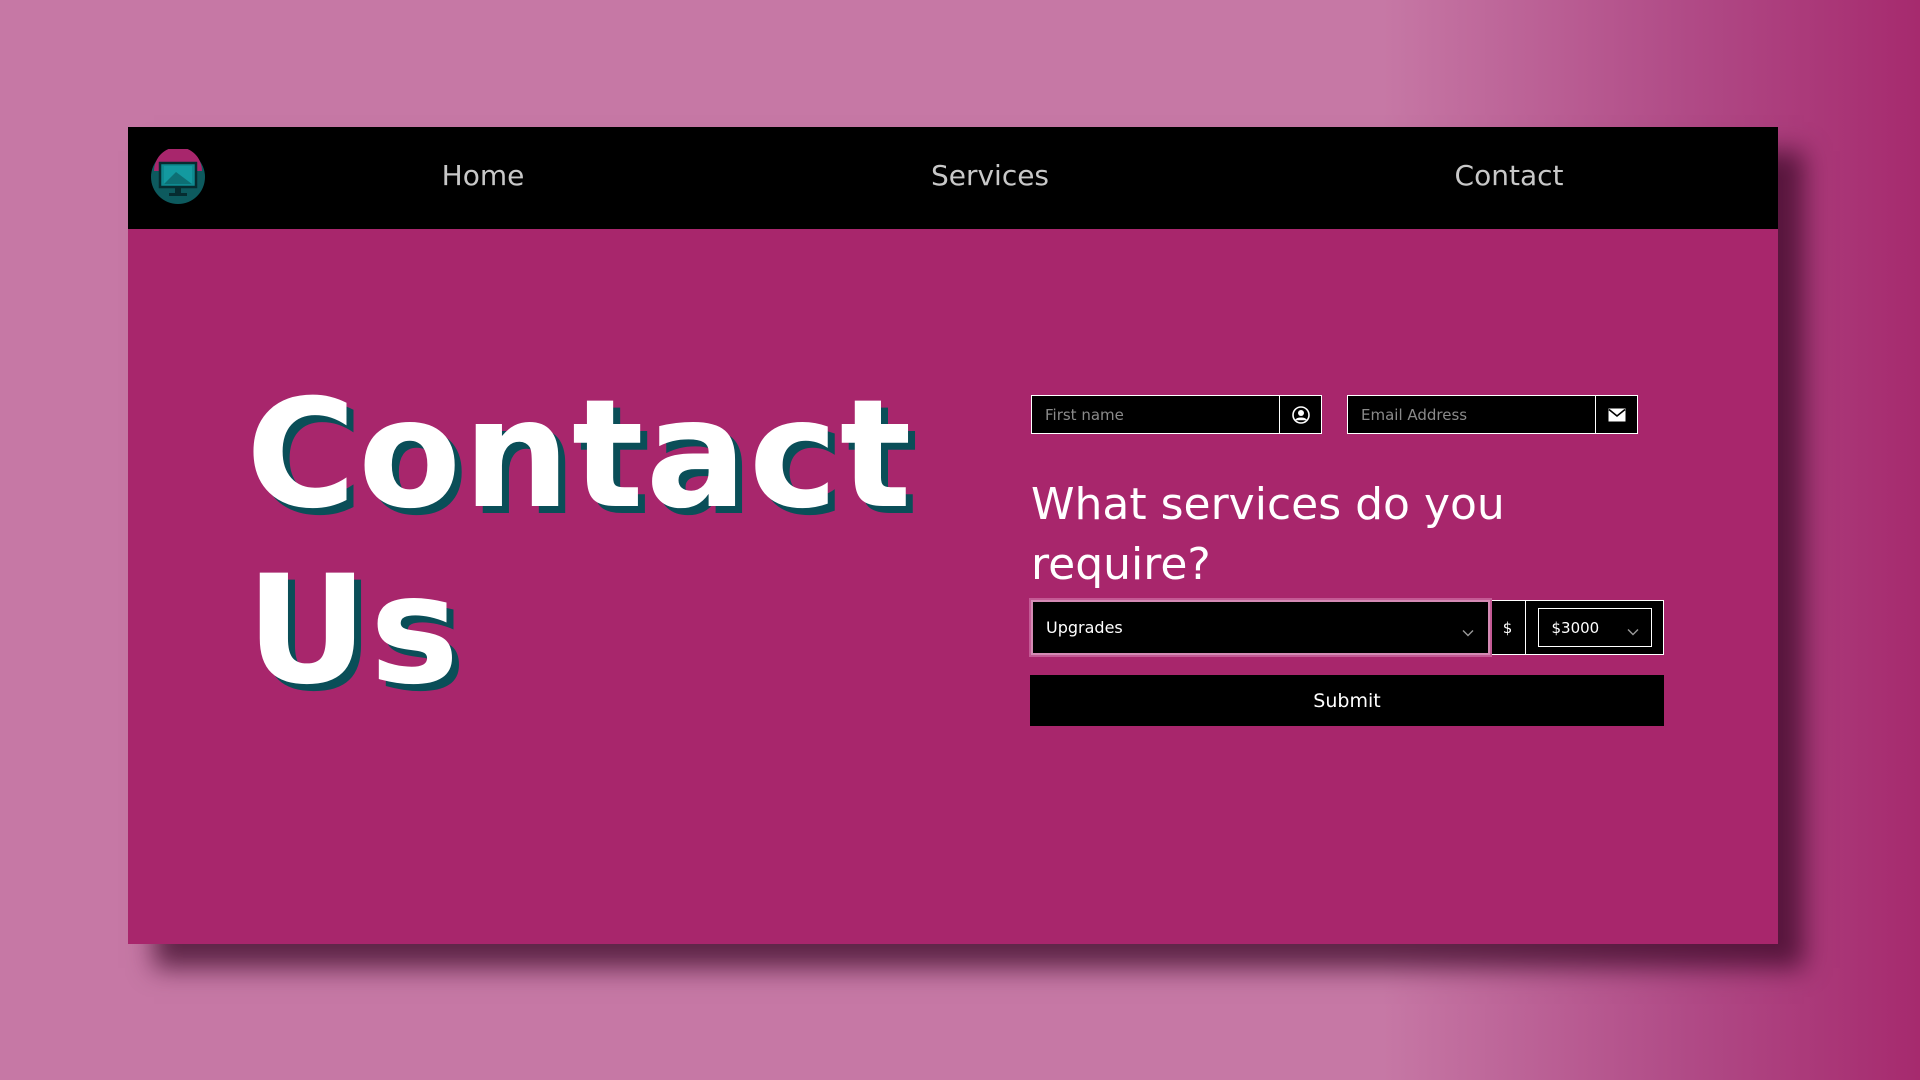 This screenshot has width=1920, height=1080. Describe the element at coordinates (1471, 414) in the screenshot. I see `email-input` at that location.